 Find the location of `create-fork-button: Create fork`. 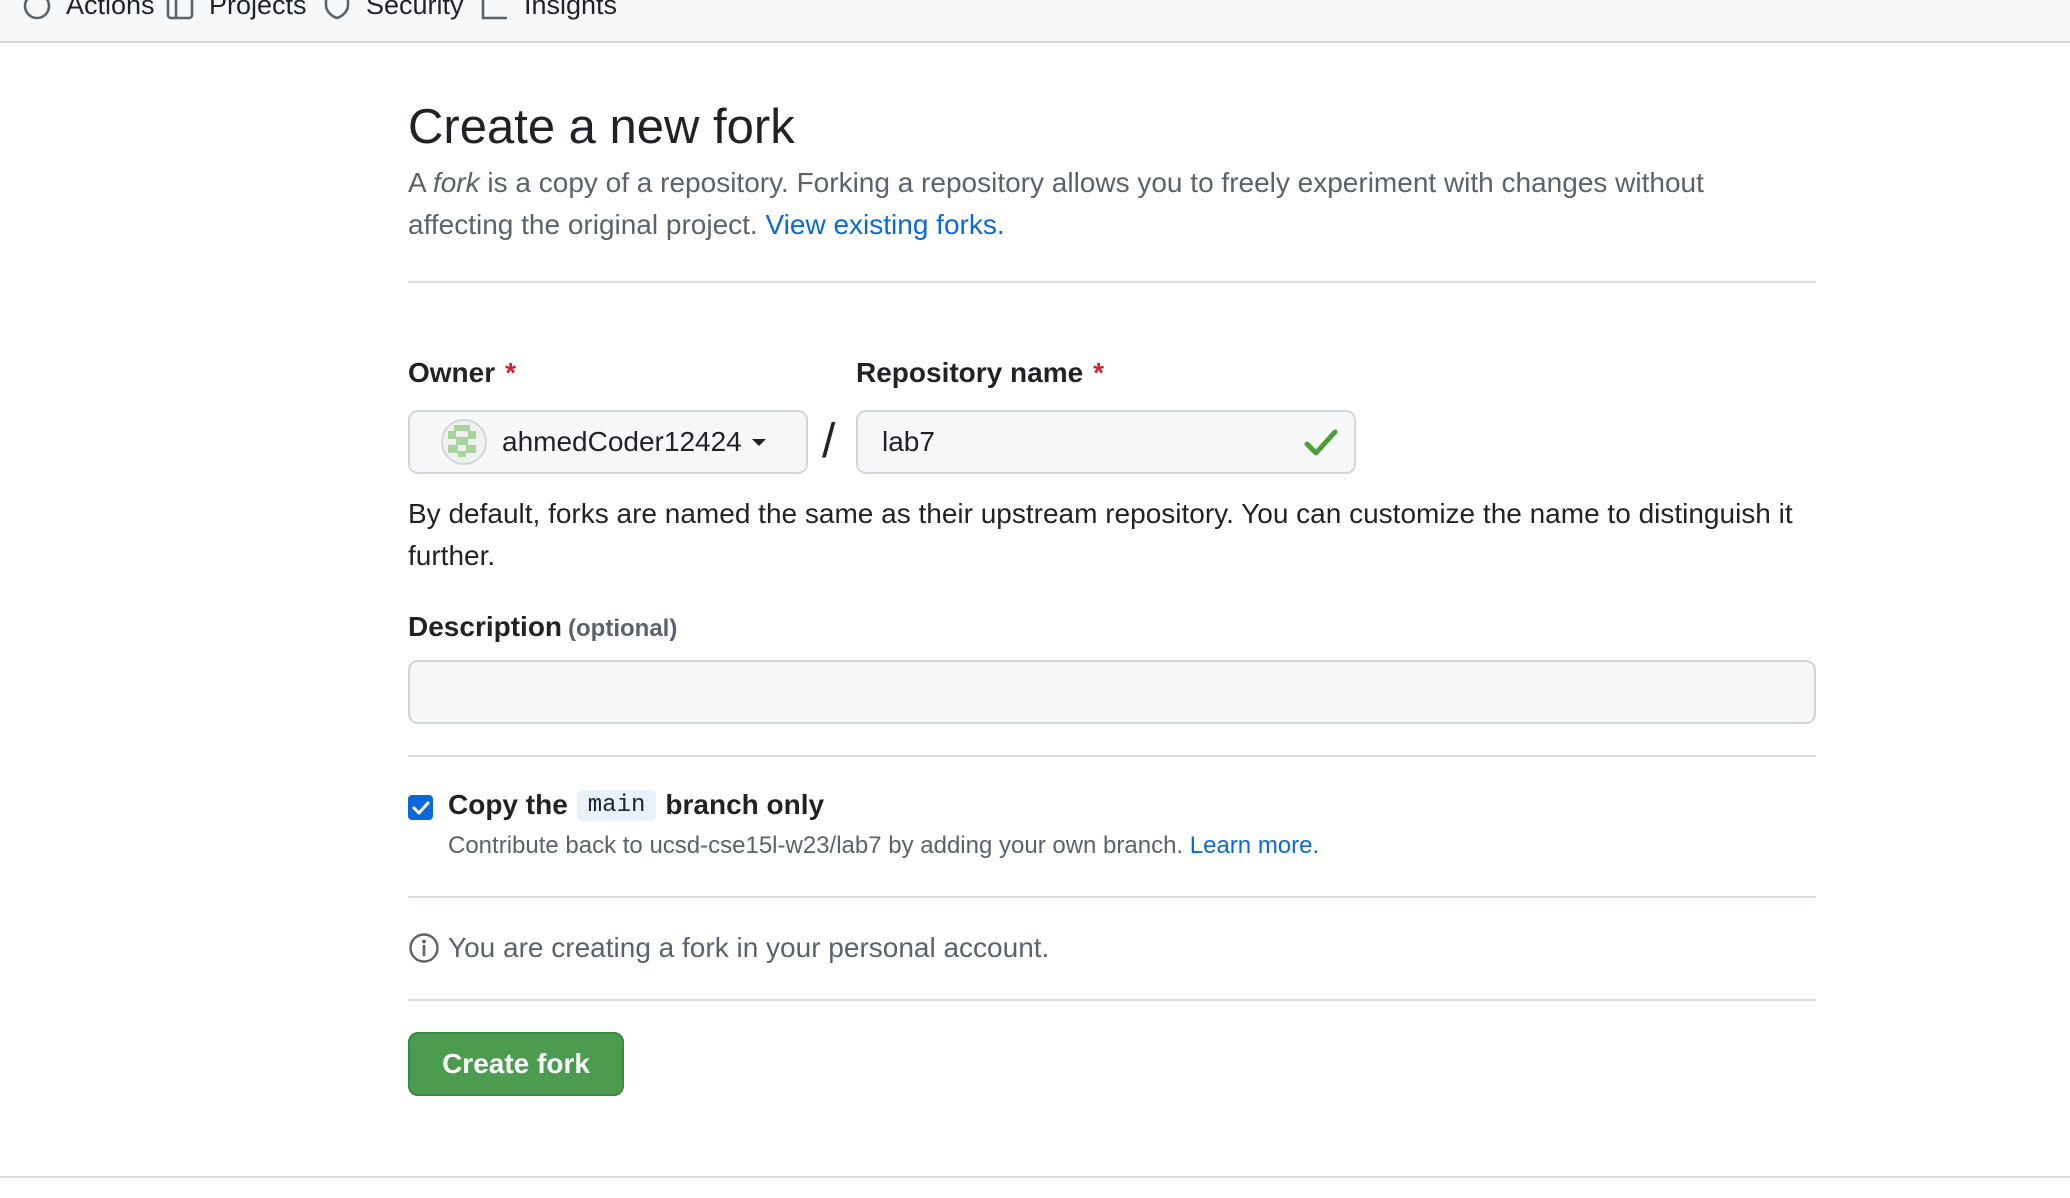

create-fork-button: Create fork is located at coordinates (516, 1064).